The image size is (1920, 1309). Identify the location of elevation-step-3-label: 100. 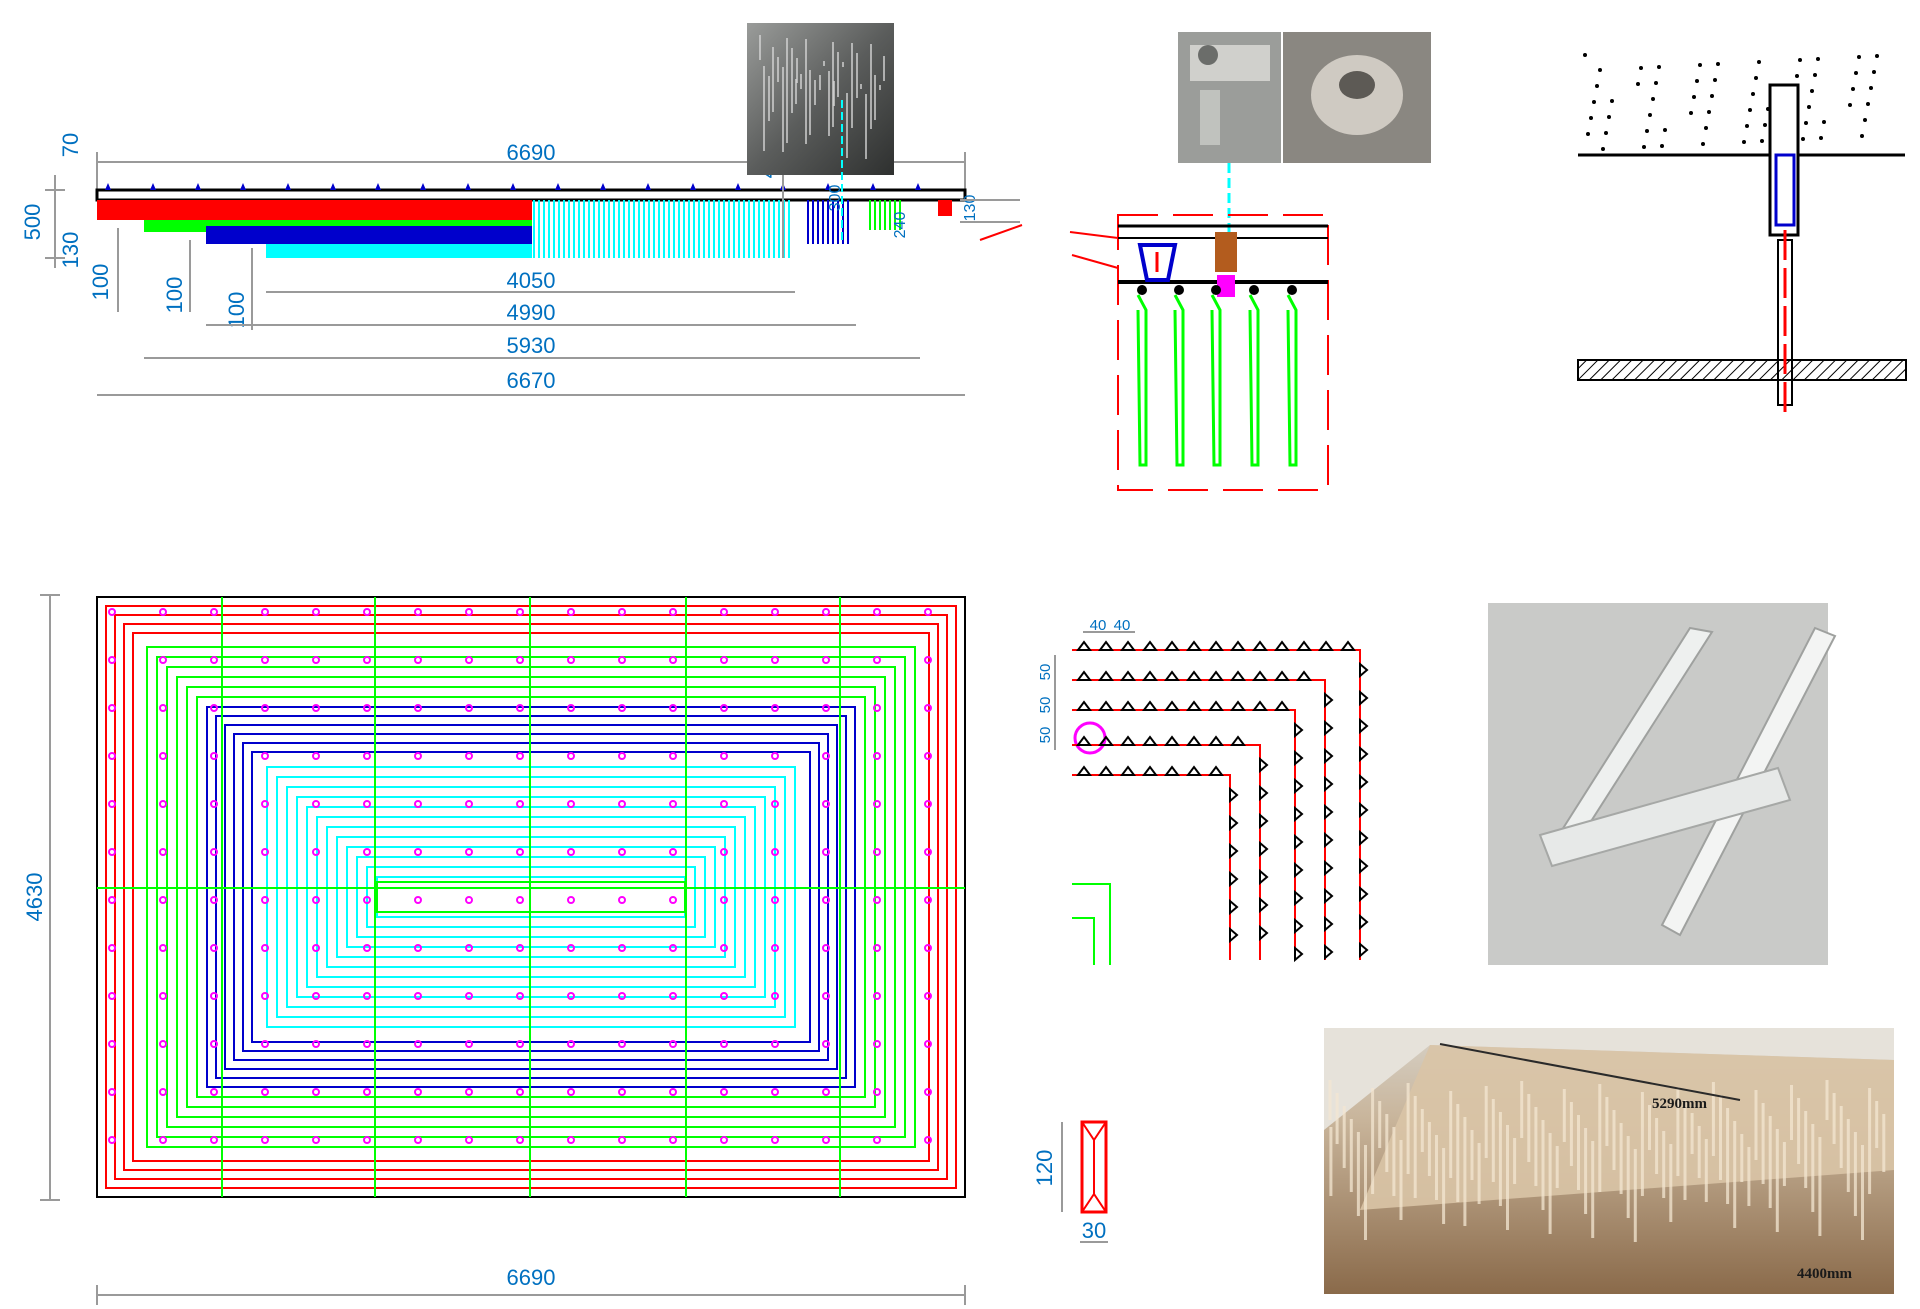
(236, 310).